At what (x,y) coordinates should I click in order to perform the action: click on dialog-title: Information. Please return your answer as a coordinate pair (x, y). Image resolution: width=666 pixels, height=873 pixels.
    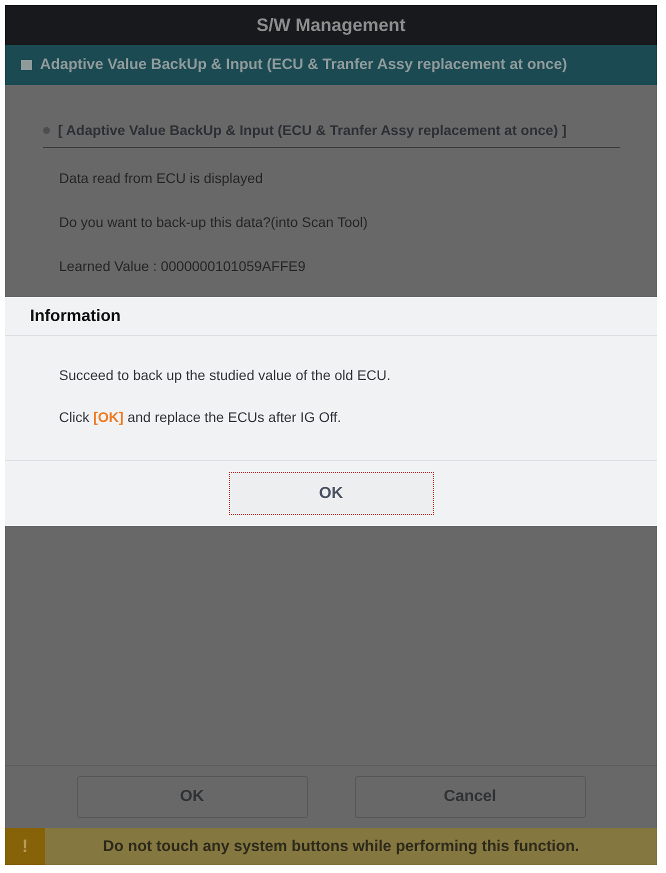
    Looking at the image, I should click on (331, 316).